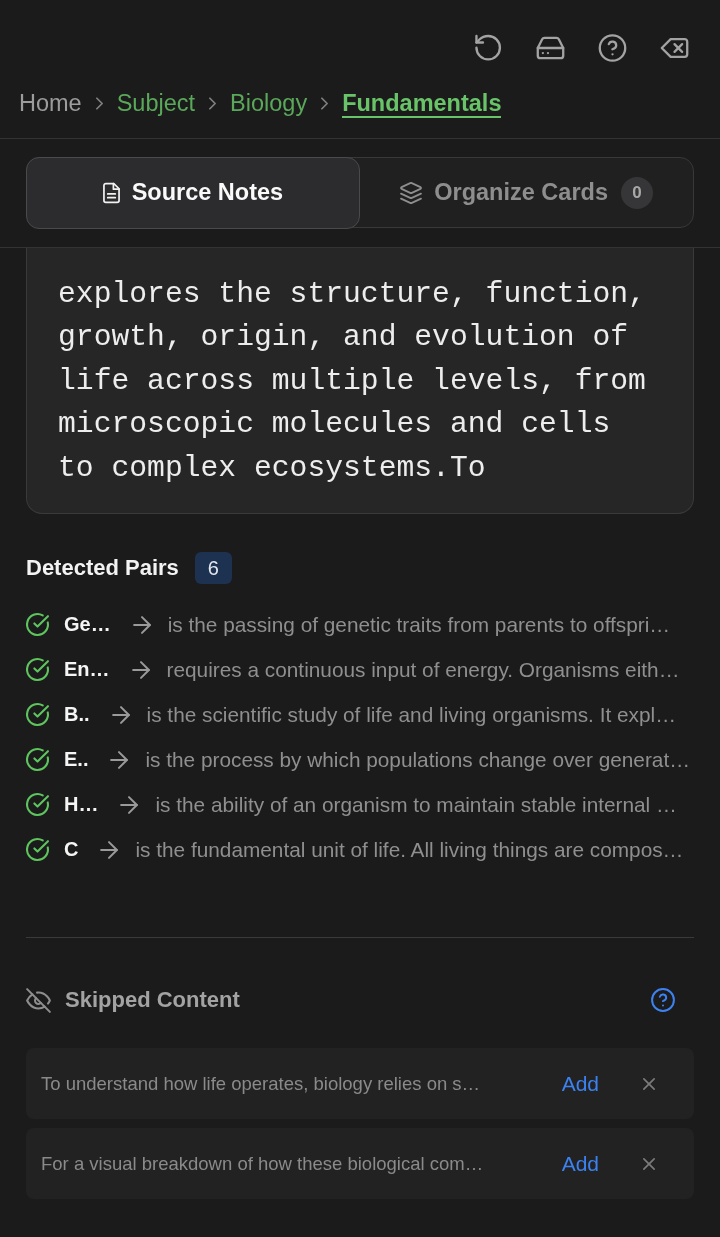  Describe the element at coordinates (77, 715) in the screenshot. I see `pair-term: B..` at that location.